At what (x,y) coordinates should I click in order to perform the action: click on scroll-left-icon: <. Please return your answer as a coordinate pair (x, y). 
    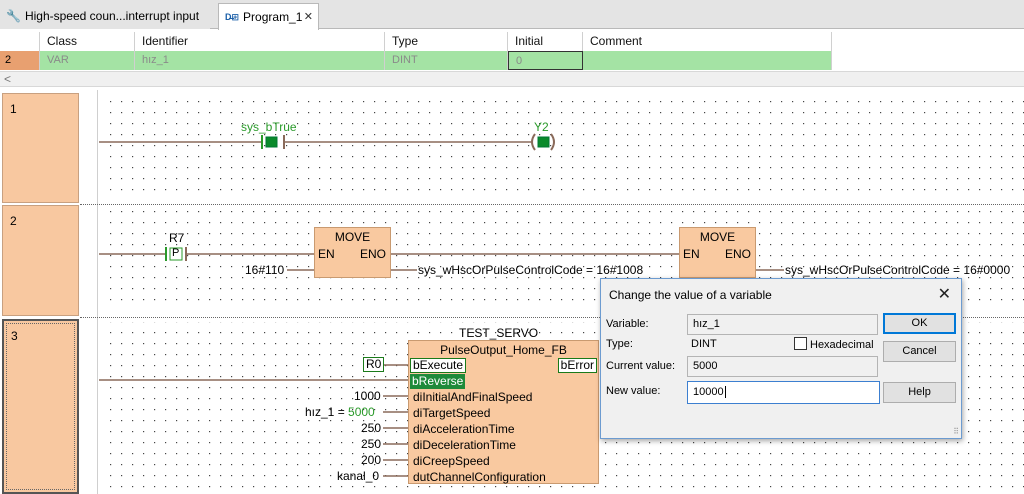
    Looking at the image, I should click on (7, 79).